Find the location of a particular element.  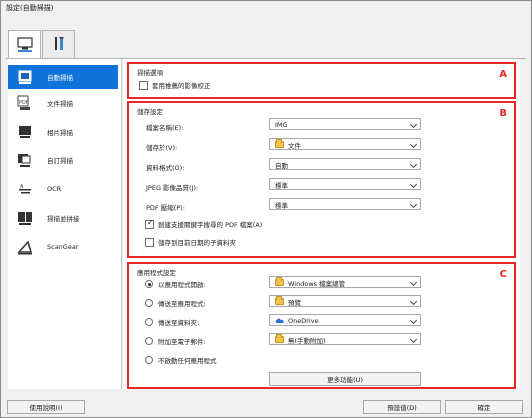

document-scan-icon: PDF is located at coordinates (25, 103).